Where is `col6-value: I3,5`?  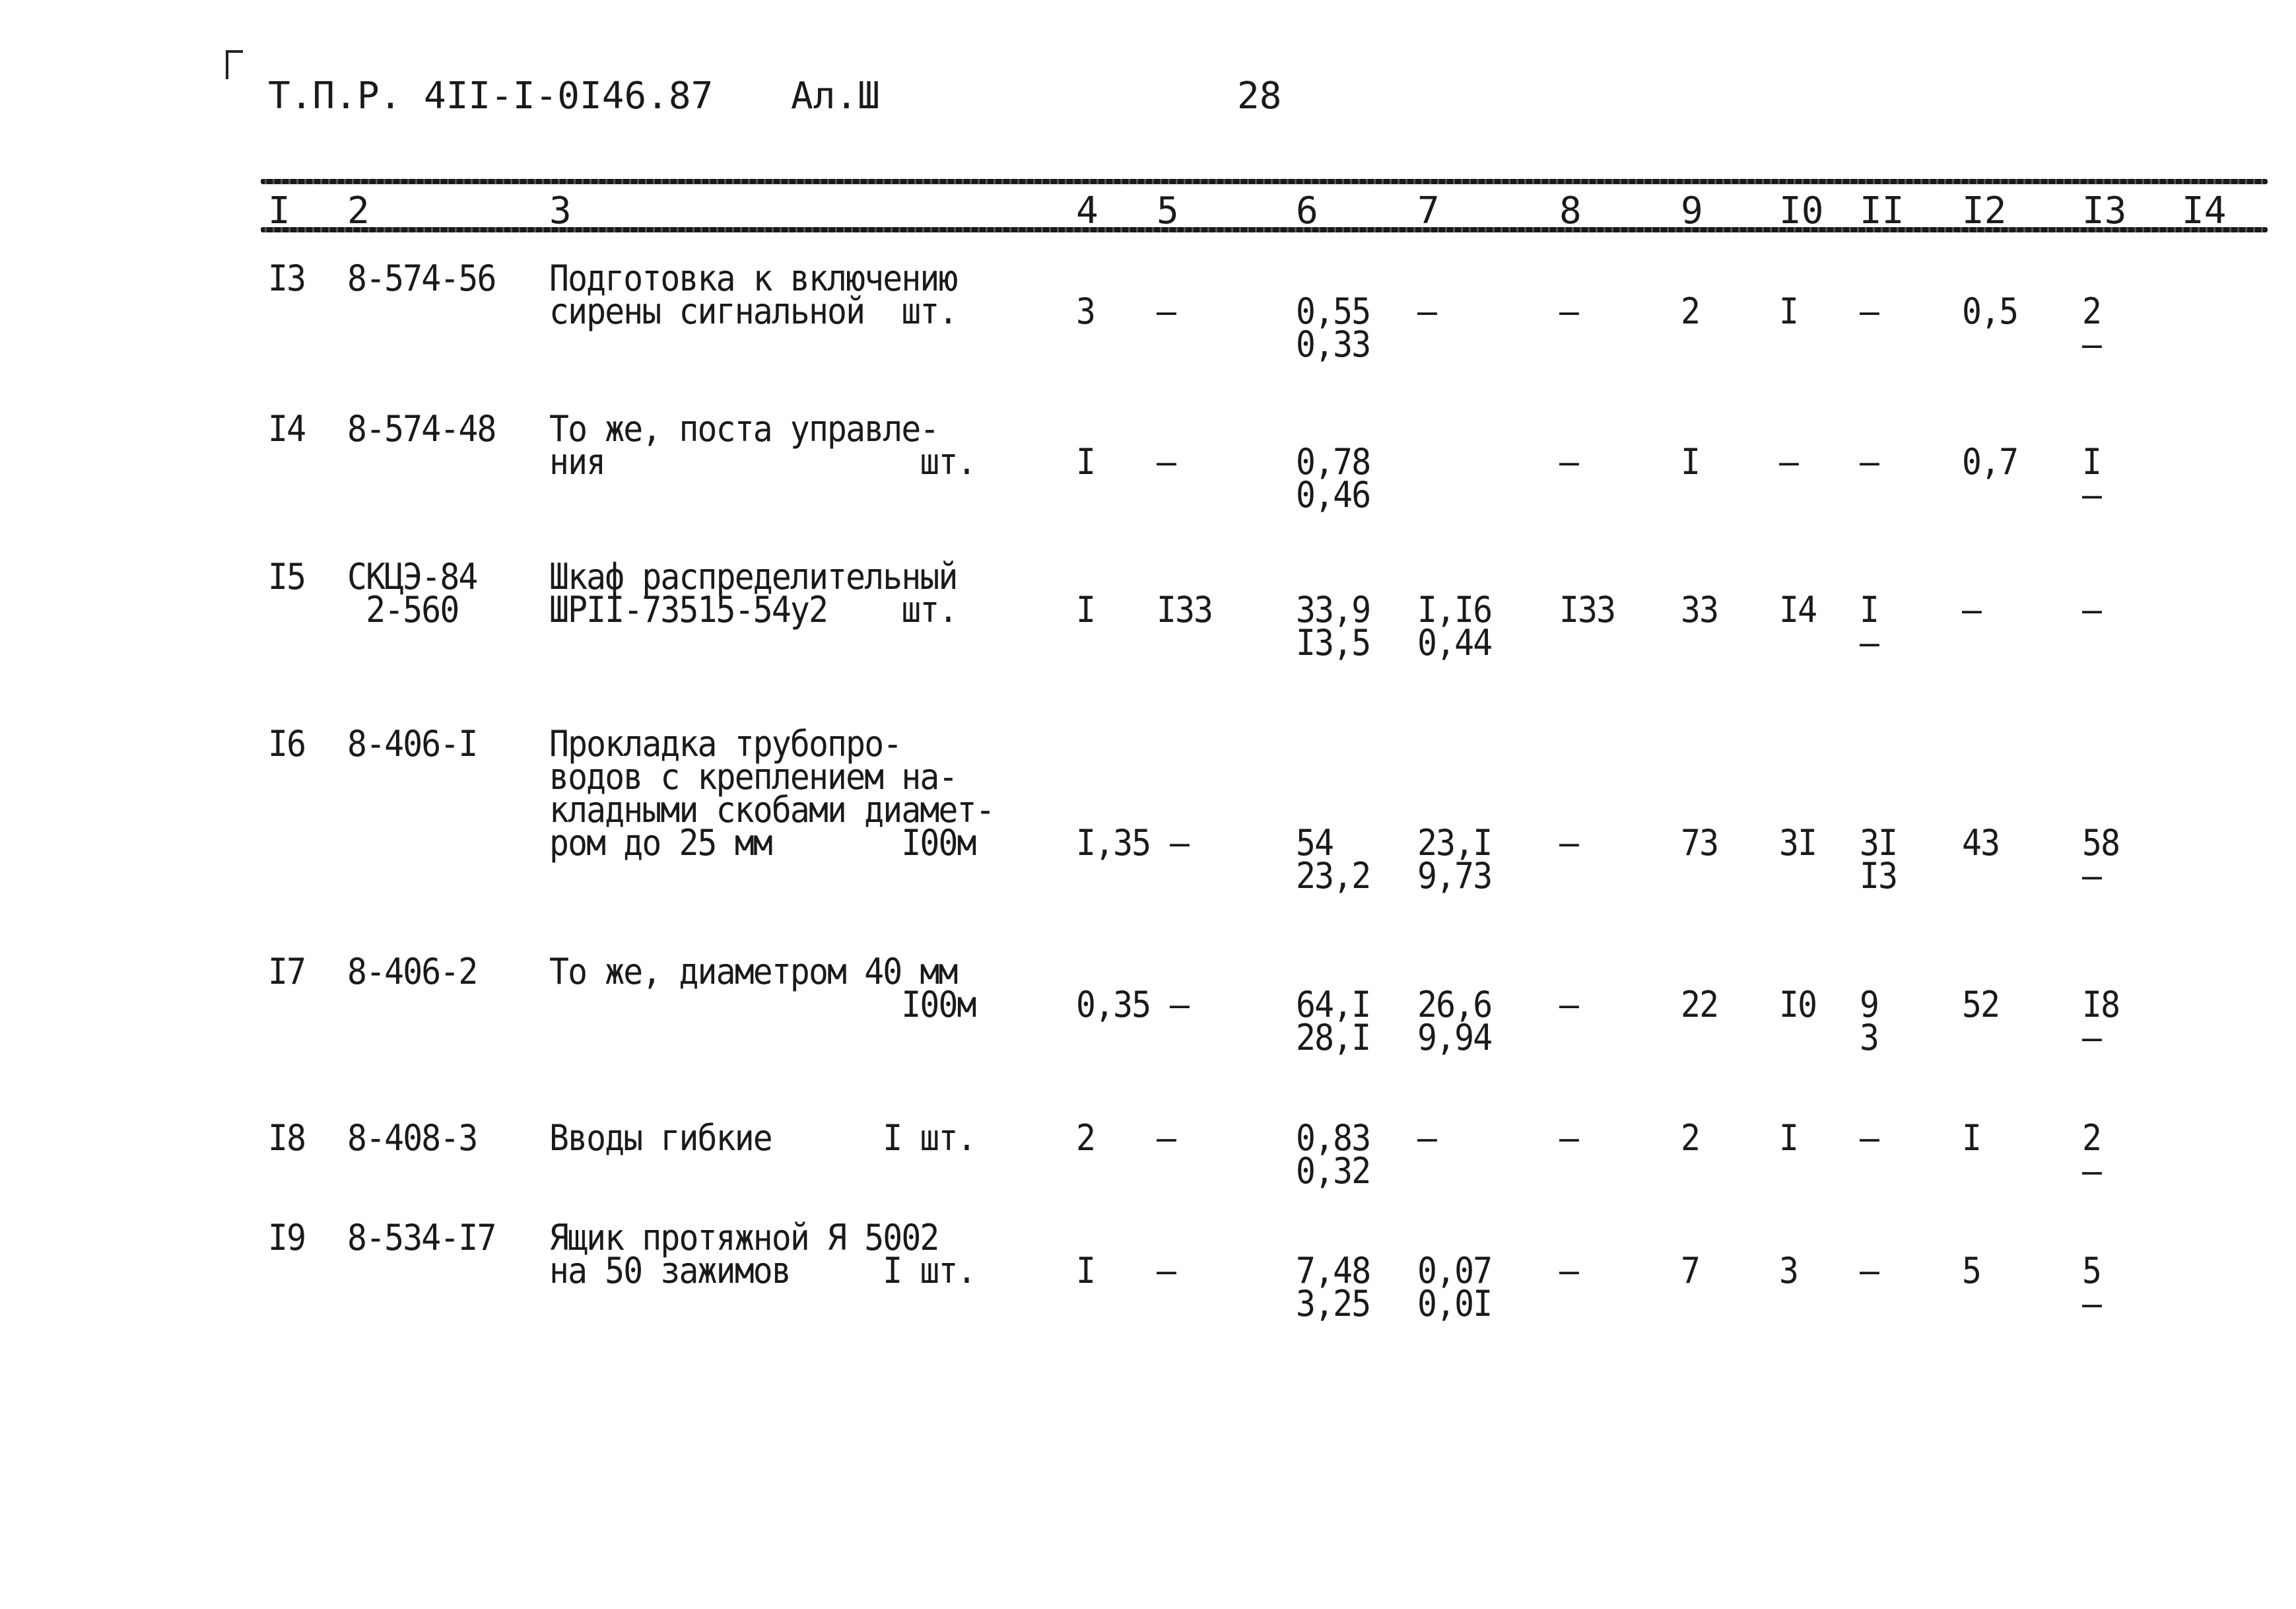
col6-value: I3,5 is located at coordinates (1333, 643).